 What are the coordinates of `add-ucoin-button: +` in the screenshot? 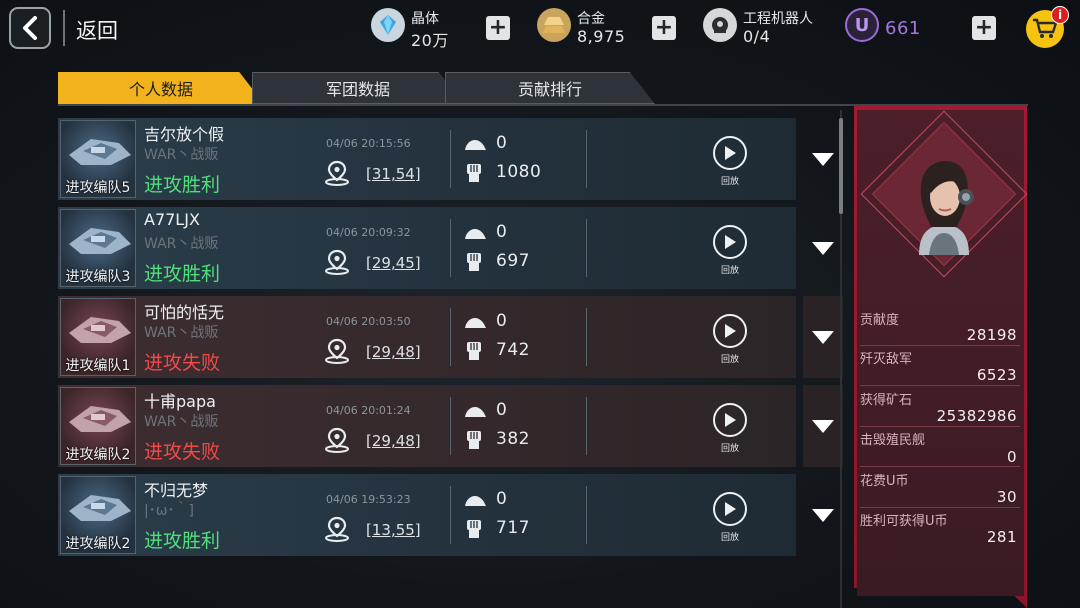 It's located at (984, 28).